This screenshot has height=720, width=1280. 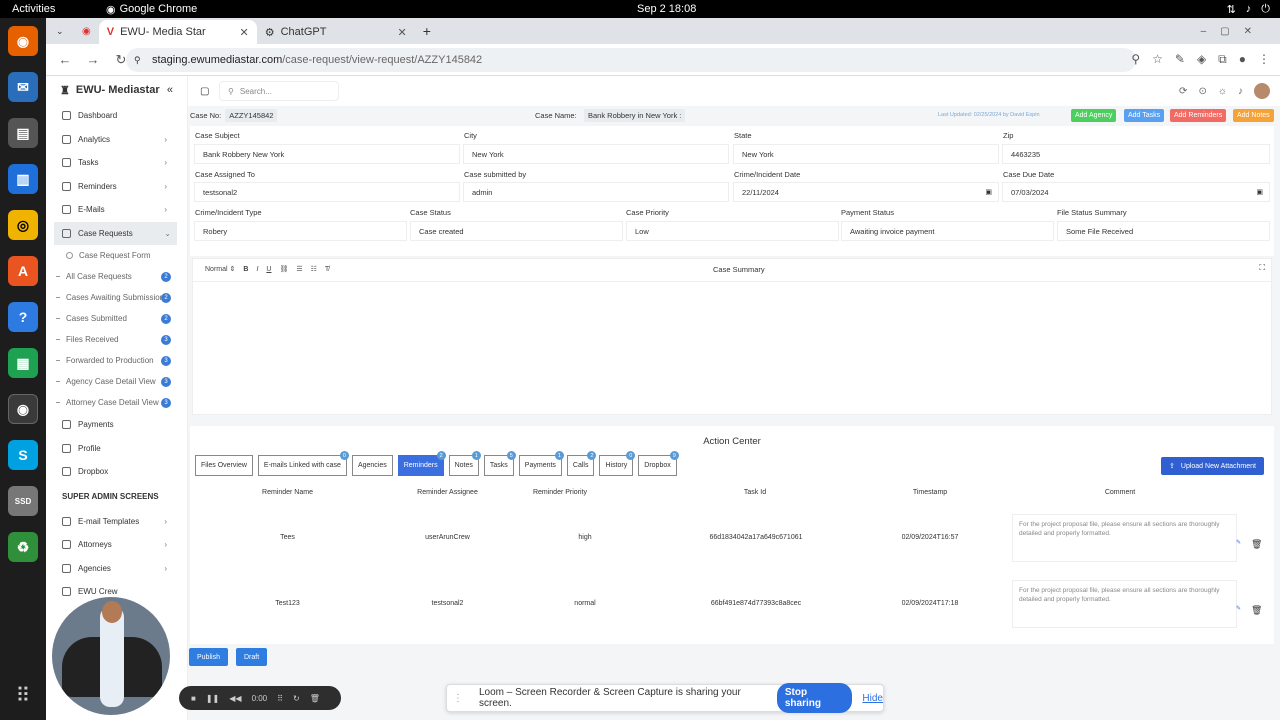 What do you see at coordinates (23, 87) in the screenshot?
I see `thunderbird-icon: ✉` at bounding box center [23, 87].